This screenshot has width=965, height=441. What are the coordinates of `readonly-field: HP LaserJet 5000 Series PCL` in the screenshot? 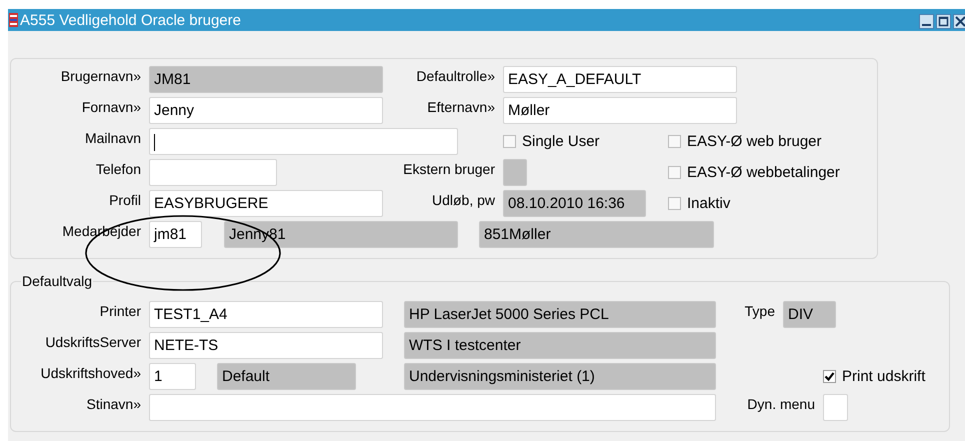 It's located at (560, 314).